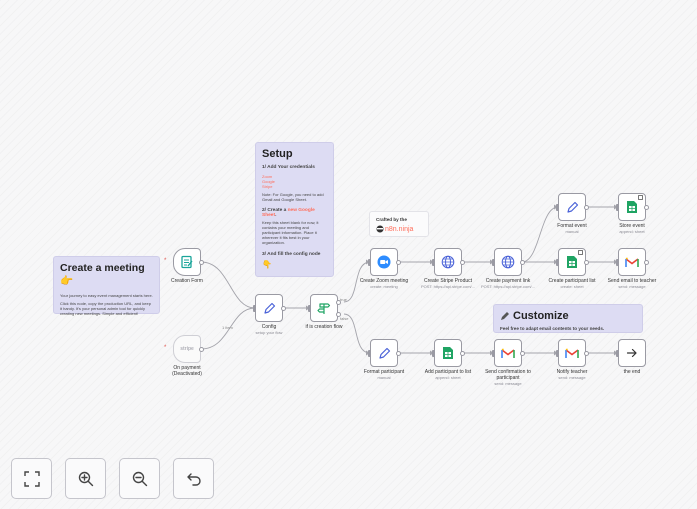 This screenshot has height=509, width=697. I want to click on brand-name: n8n.ninja, so click(399, 229).